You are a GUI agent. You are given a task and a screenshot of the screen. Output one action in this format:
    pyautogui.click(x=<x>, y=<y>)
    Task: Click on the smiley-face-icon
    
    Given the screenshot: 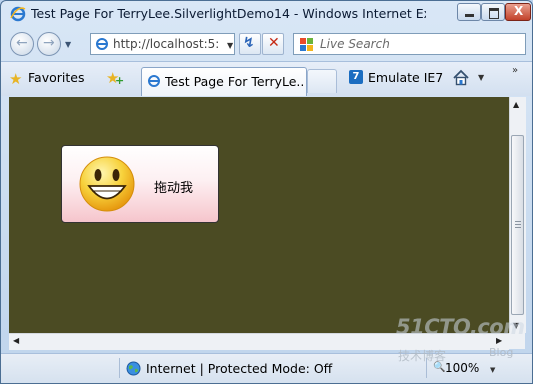 What is the action you would take?
    pyautogui.click(x=107, y=184)
    